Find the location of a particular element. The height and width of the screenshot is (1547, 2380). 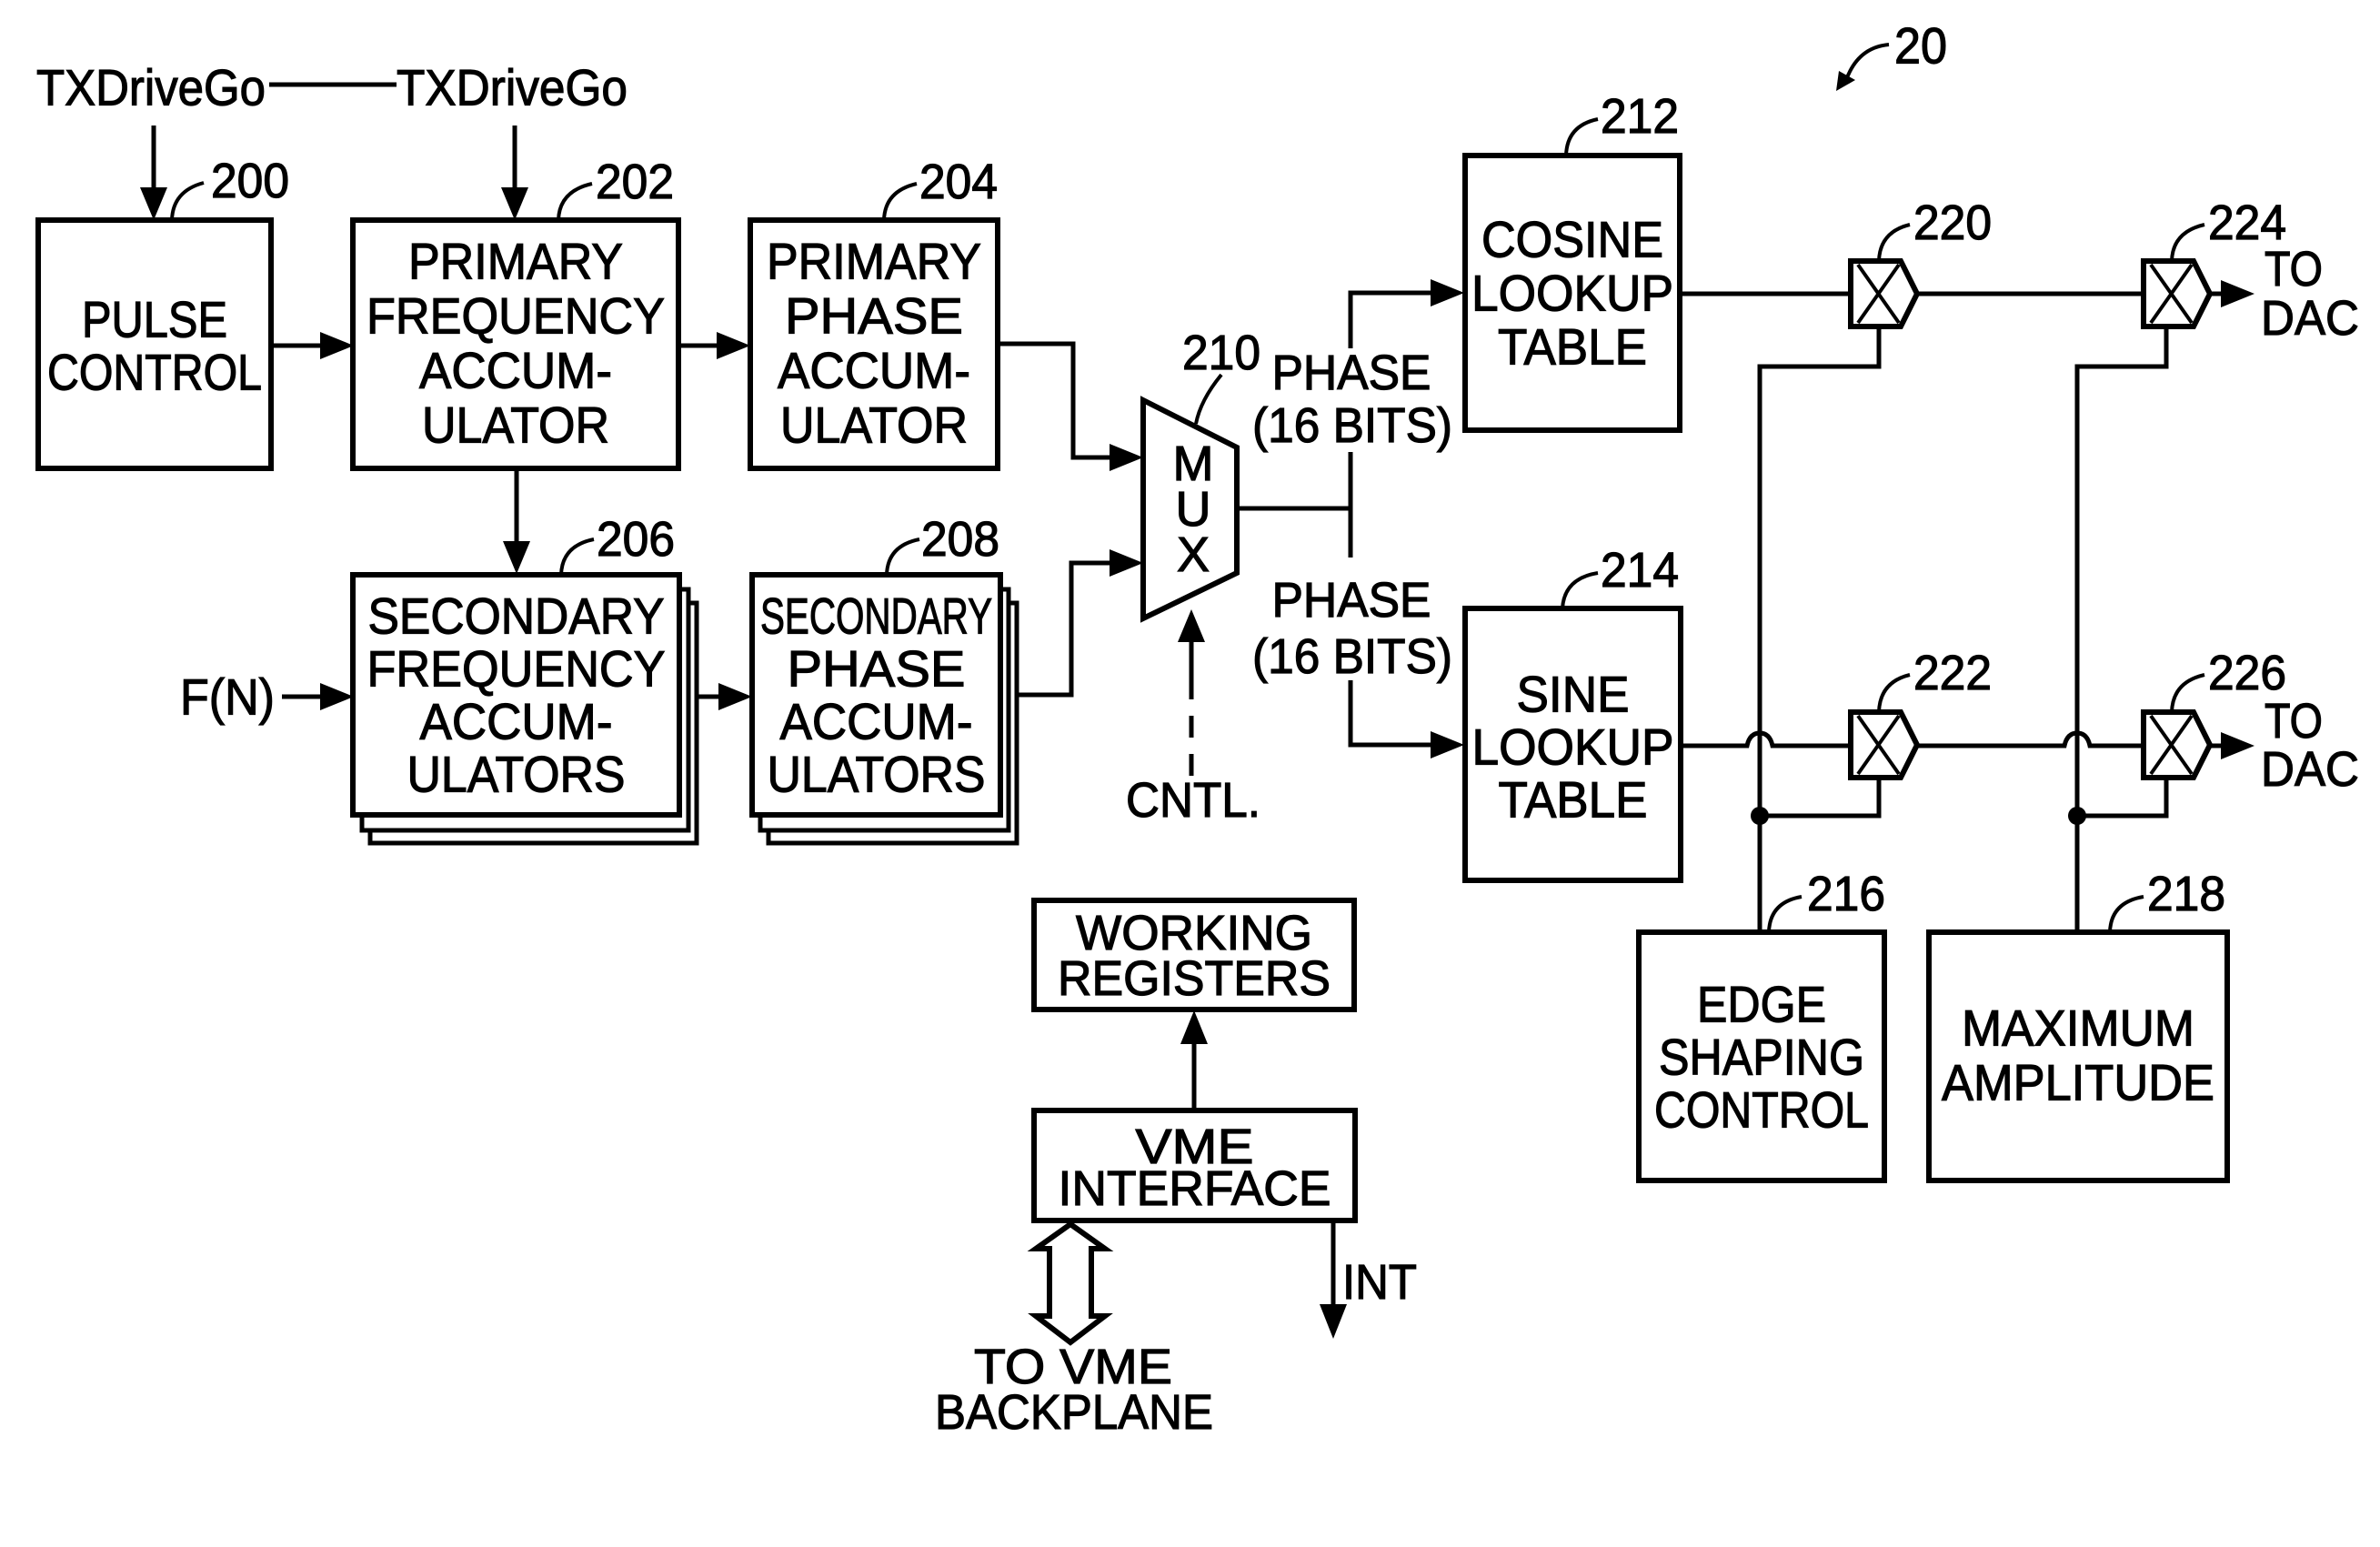

block-label-line: INTERFACE is located at coordinates (1195, 1188).